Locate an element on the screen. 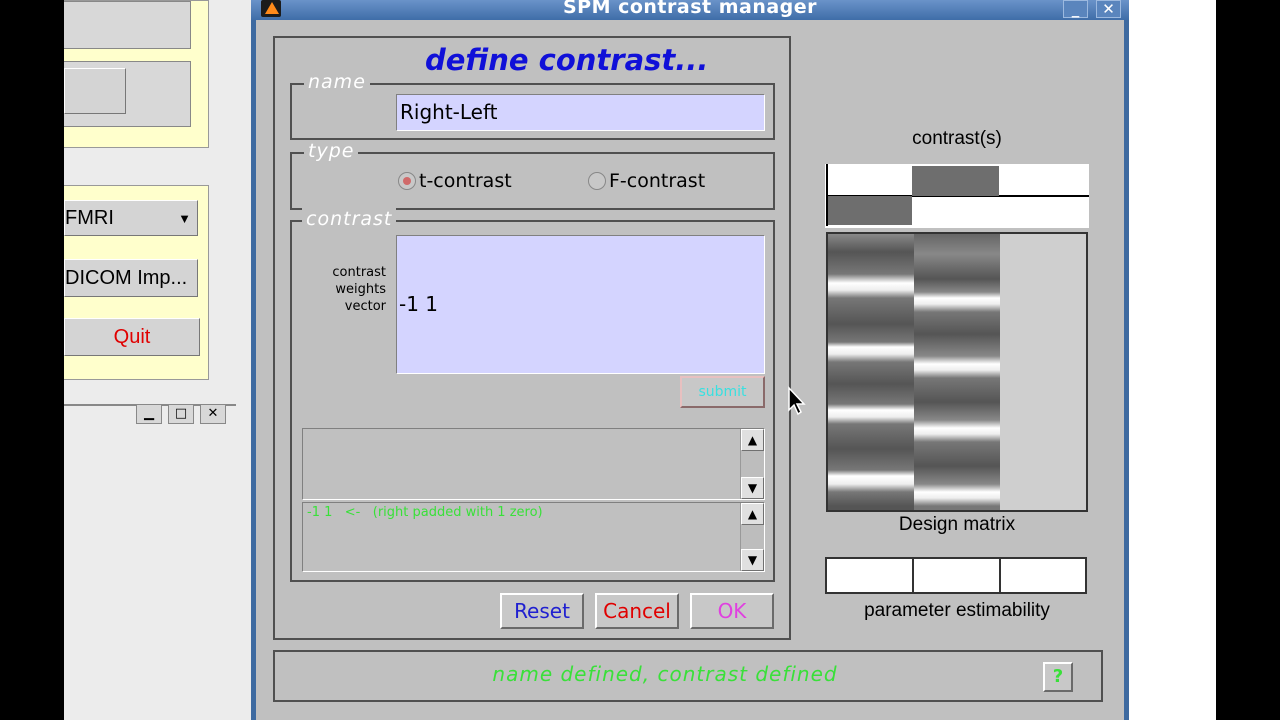  t-contrast-label: t-contrast is located at coordinates (465, 181).